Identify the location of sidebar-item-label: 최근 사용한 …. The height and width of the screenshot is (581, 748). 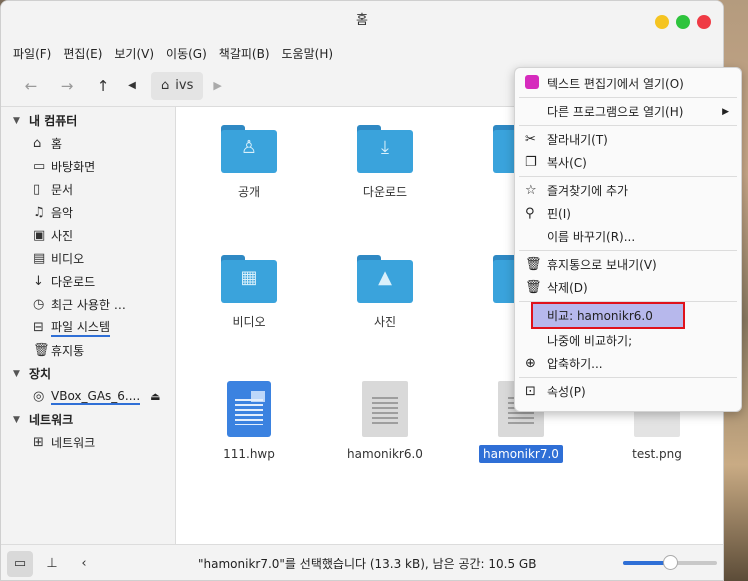
(88, 305).